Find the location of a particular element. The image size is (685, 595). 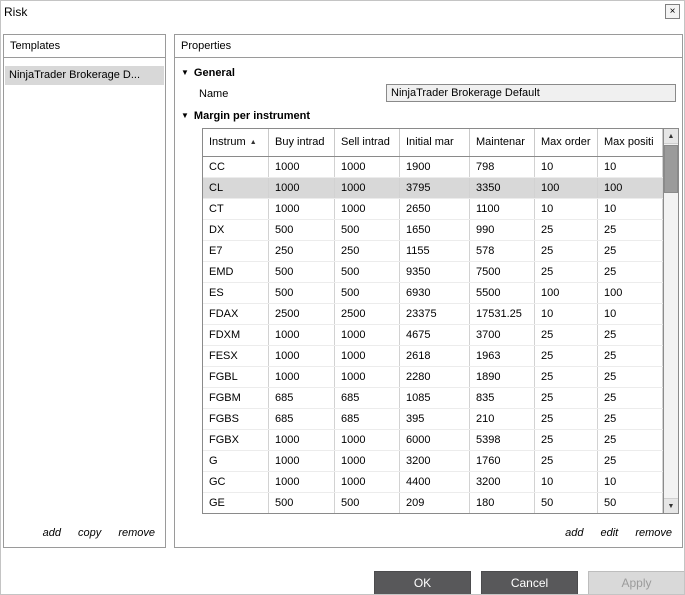

vertical-scrollbar: ▲ ▼ is located at coordinates (670, 321).